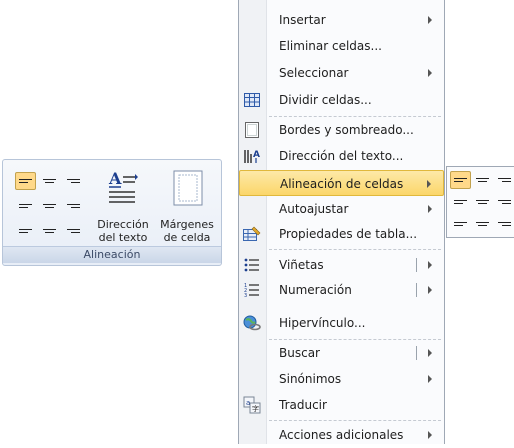 This screenshot has height=448, width=514. I want to click on svg-text: 字, so click(255, 408).